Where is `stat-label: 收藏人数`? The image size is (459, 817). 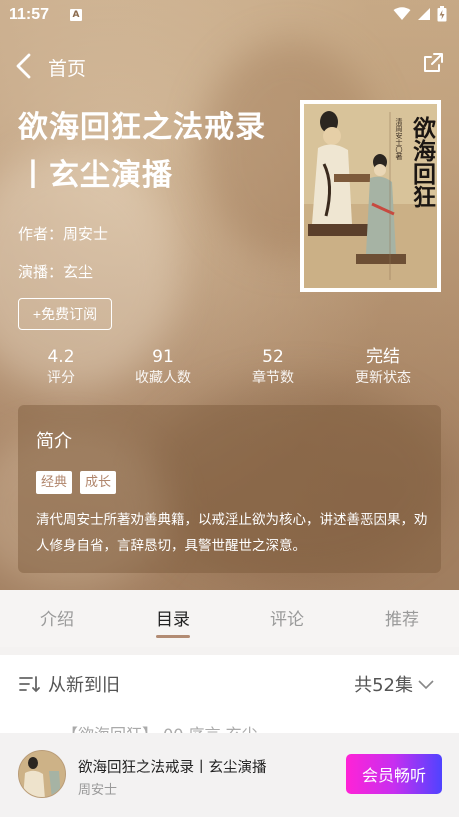 stat-label: 收藏人数 is located at coordinates (163, 378).